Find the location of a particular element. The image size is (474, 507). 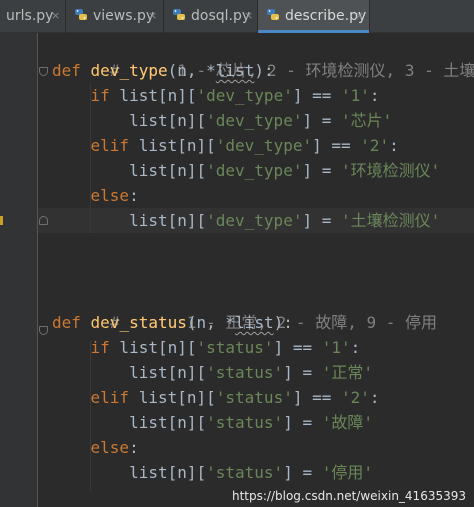

code-line-if: if list[n]['dev_type'] == '1': is located at coordinates (216, 95).